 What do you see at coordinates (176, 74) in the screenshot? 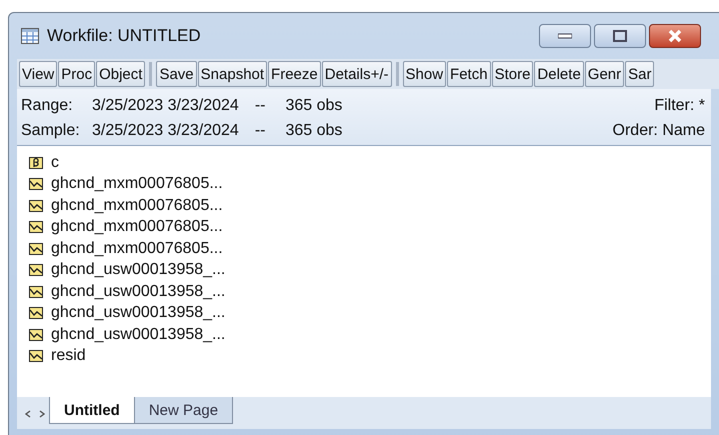
I see `toolbar-button: Save` at bounding box center [176, 74].